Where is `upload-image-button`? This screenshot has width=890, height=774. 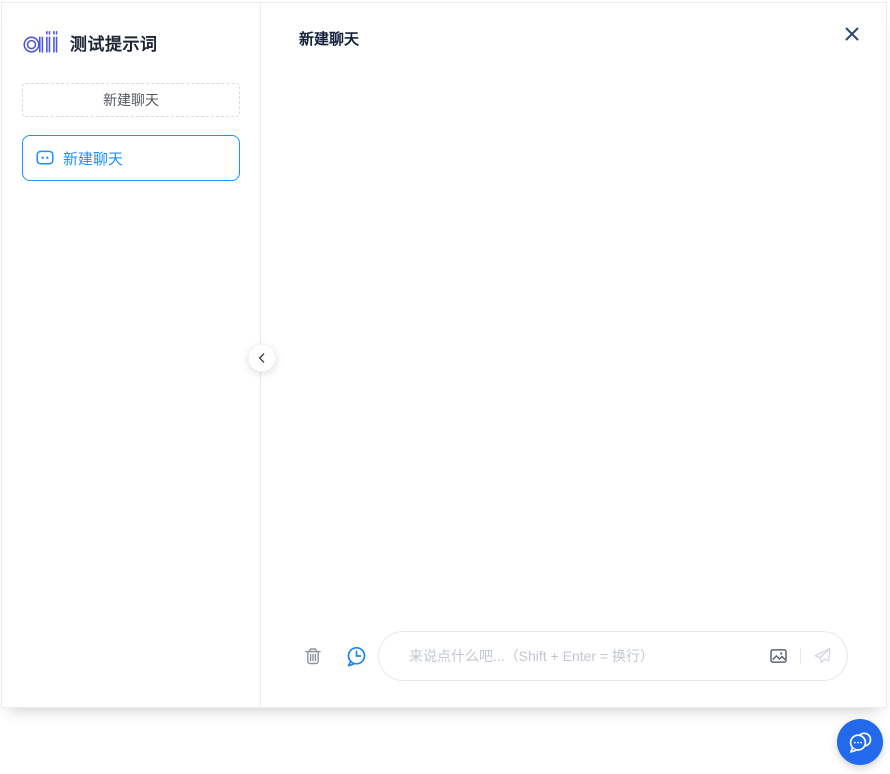 upload-image-button is located at coordinates (778, 656).